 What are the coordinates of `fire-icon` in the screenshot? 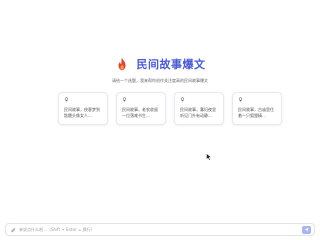 It's located at (121, 64).